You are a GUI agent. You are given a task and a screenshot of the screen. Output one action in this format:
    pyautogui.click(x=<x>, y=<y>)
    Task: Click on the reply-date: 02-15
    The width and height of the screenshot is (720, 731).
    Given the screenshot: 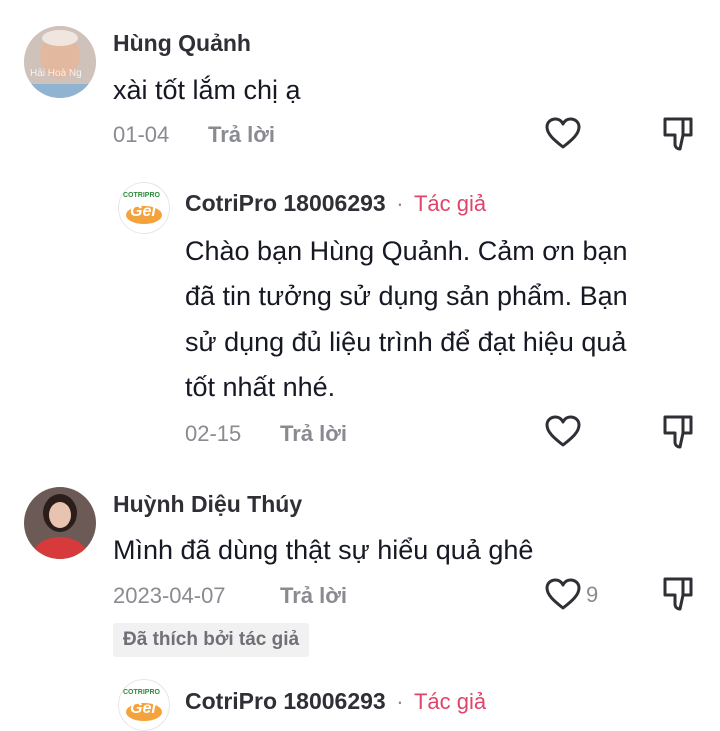 What is the action you would take?
    pyautogui.click(x=213, y=433)
    